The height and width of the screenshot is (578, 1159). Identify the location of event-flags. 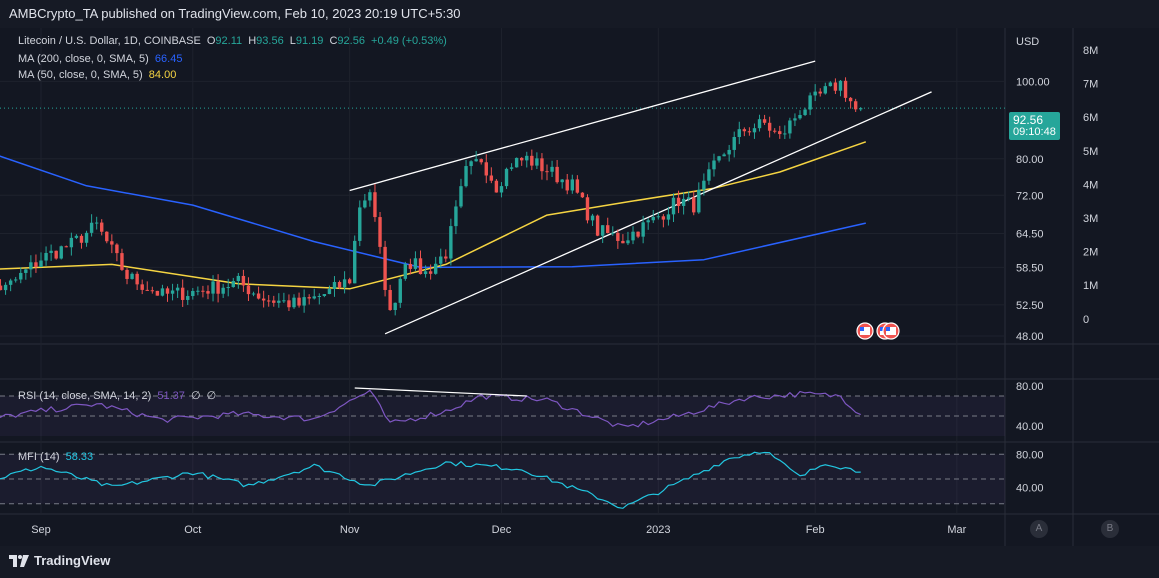
(878, 331).